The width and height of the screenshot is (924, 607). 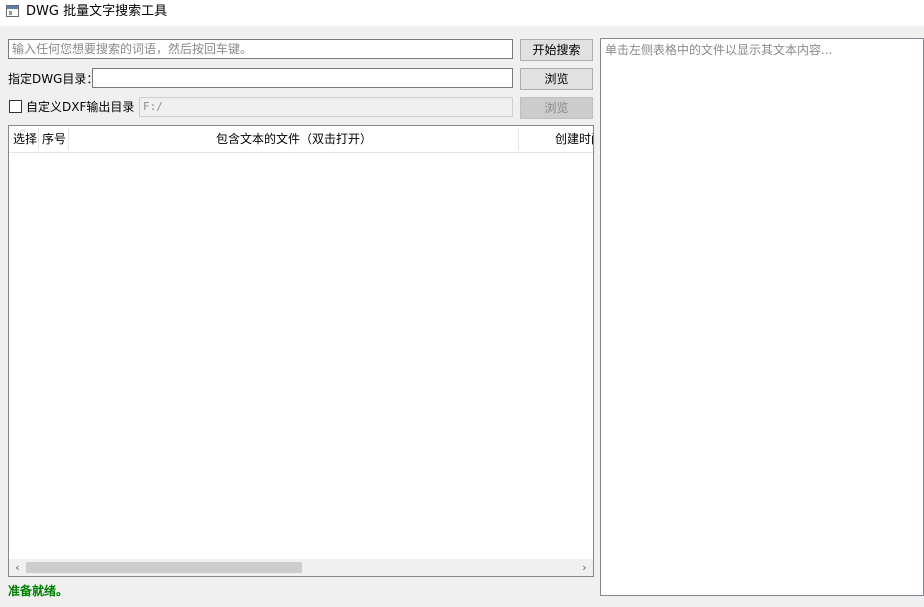 I want to click on dxf-output-checkbox, so click(x=15, y=106).